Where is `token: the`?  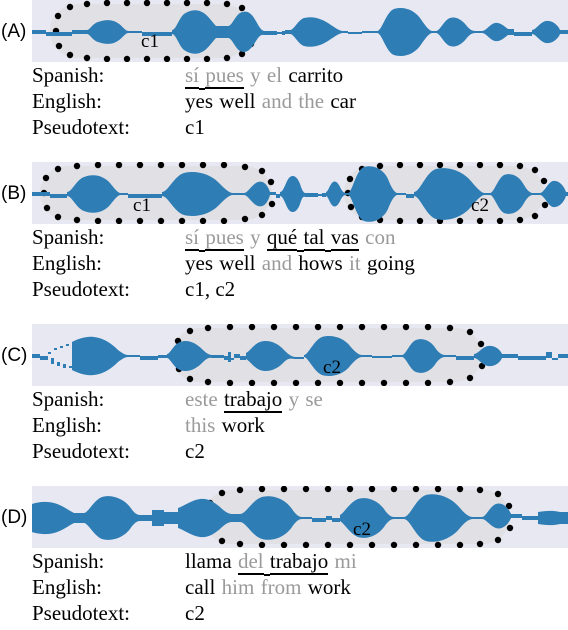
token: the is located at coordinates (311, 101).